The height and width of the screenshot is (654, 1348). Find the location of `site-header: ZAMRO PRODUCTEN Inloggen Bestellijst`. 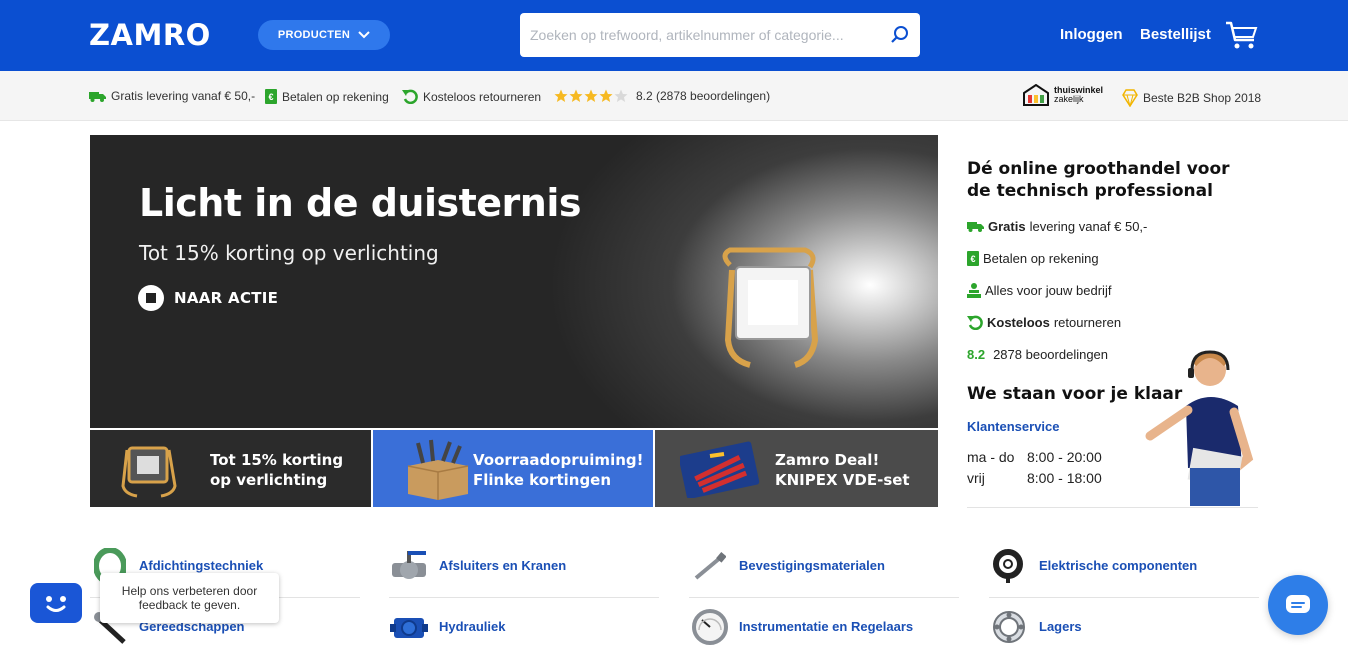

site-header: ZAMRO PRODUCTEN Inloggen Bestellijst is located at coordinates (674, 35).